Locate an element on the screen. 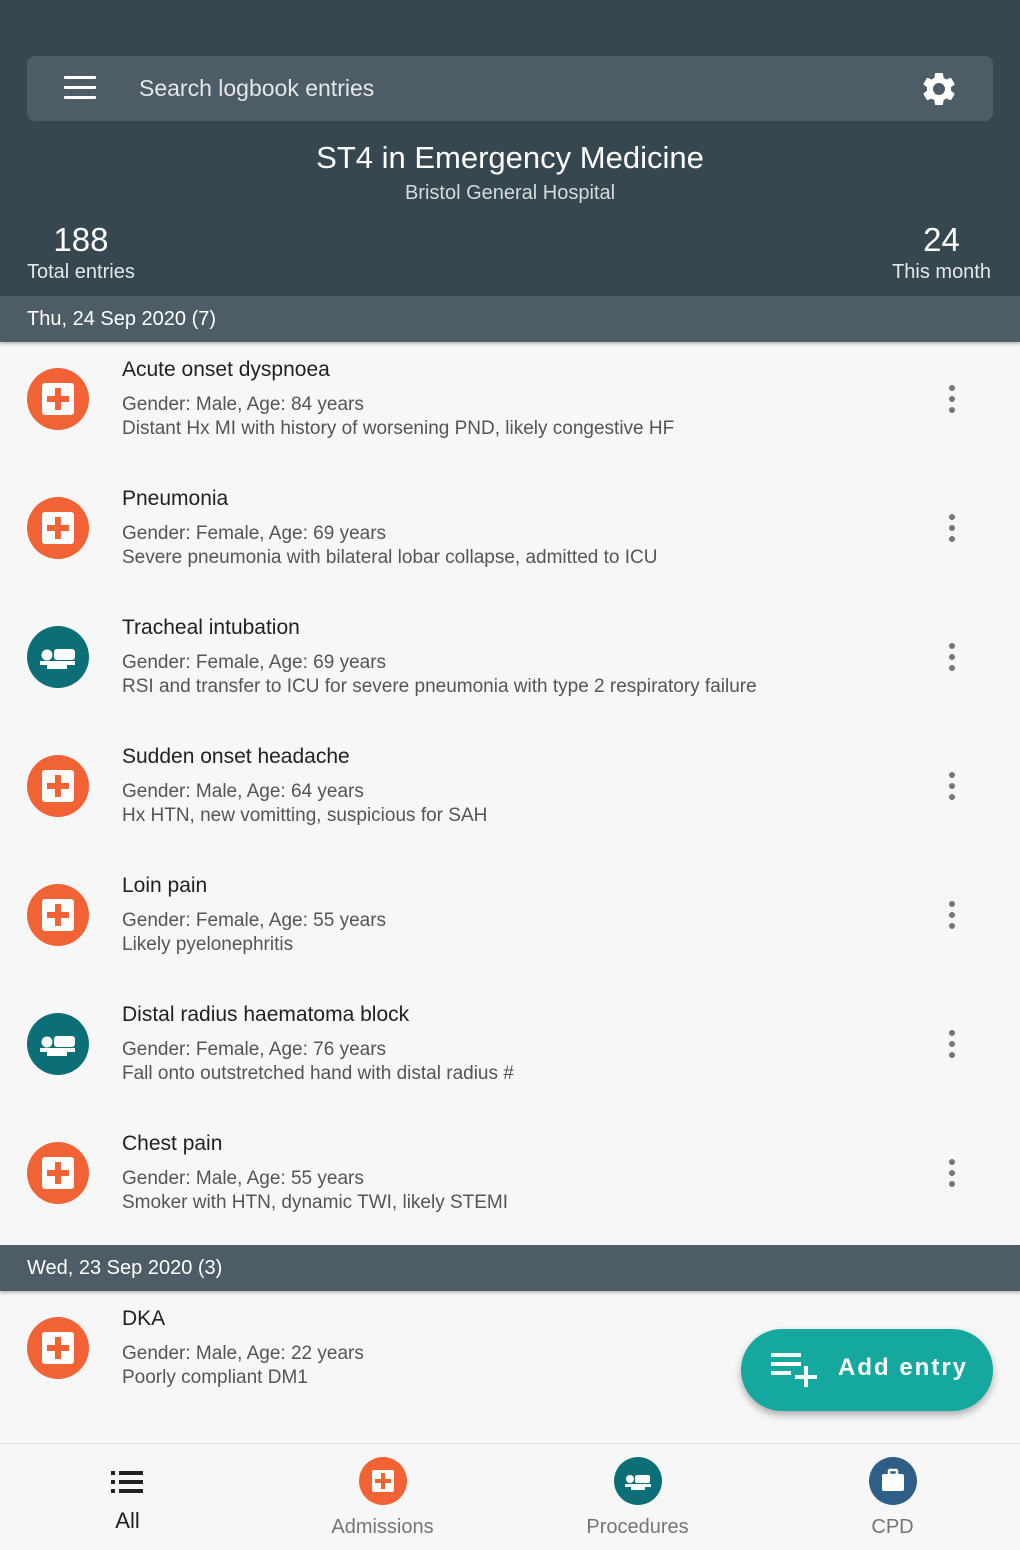  nav-cpd: CPD is located at coordinates (892, 1497).